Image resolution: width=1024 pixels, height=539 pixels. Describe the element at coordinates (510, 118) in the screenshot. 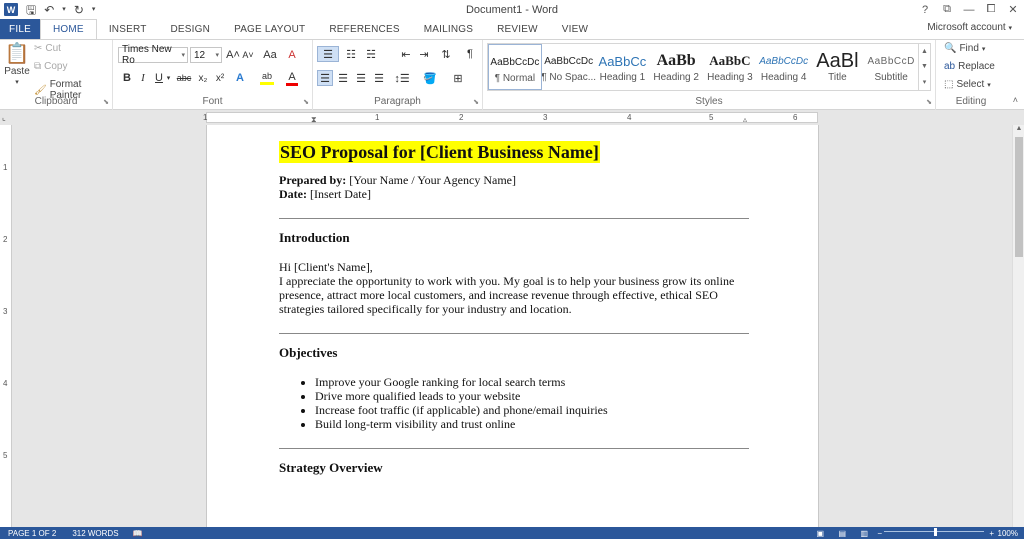

I see `horizontal-ruler: 1 1 2 3 4 5 6 7 ⧗ ▵` at that location.